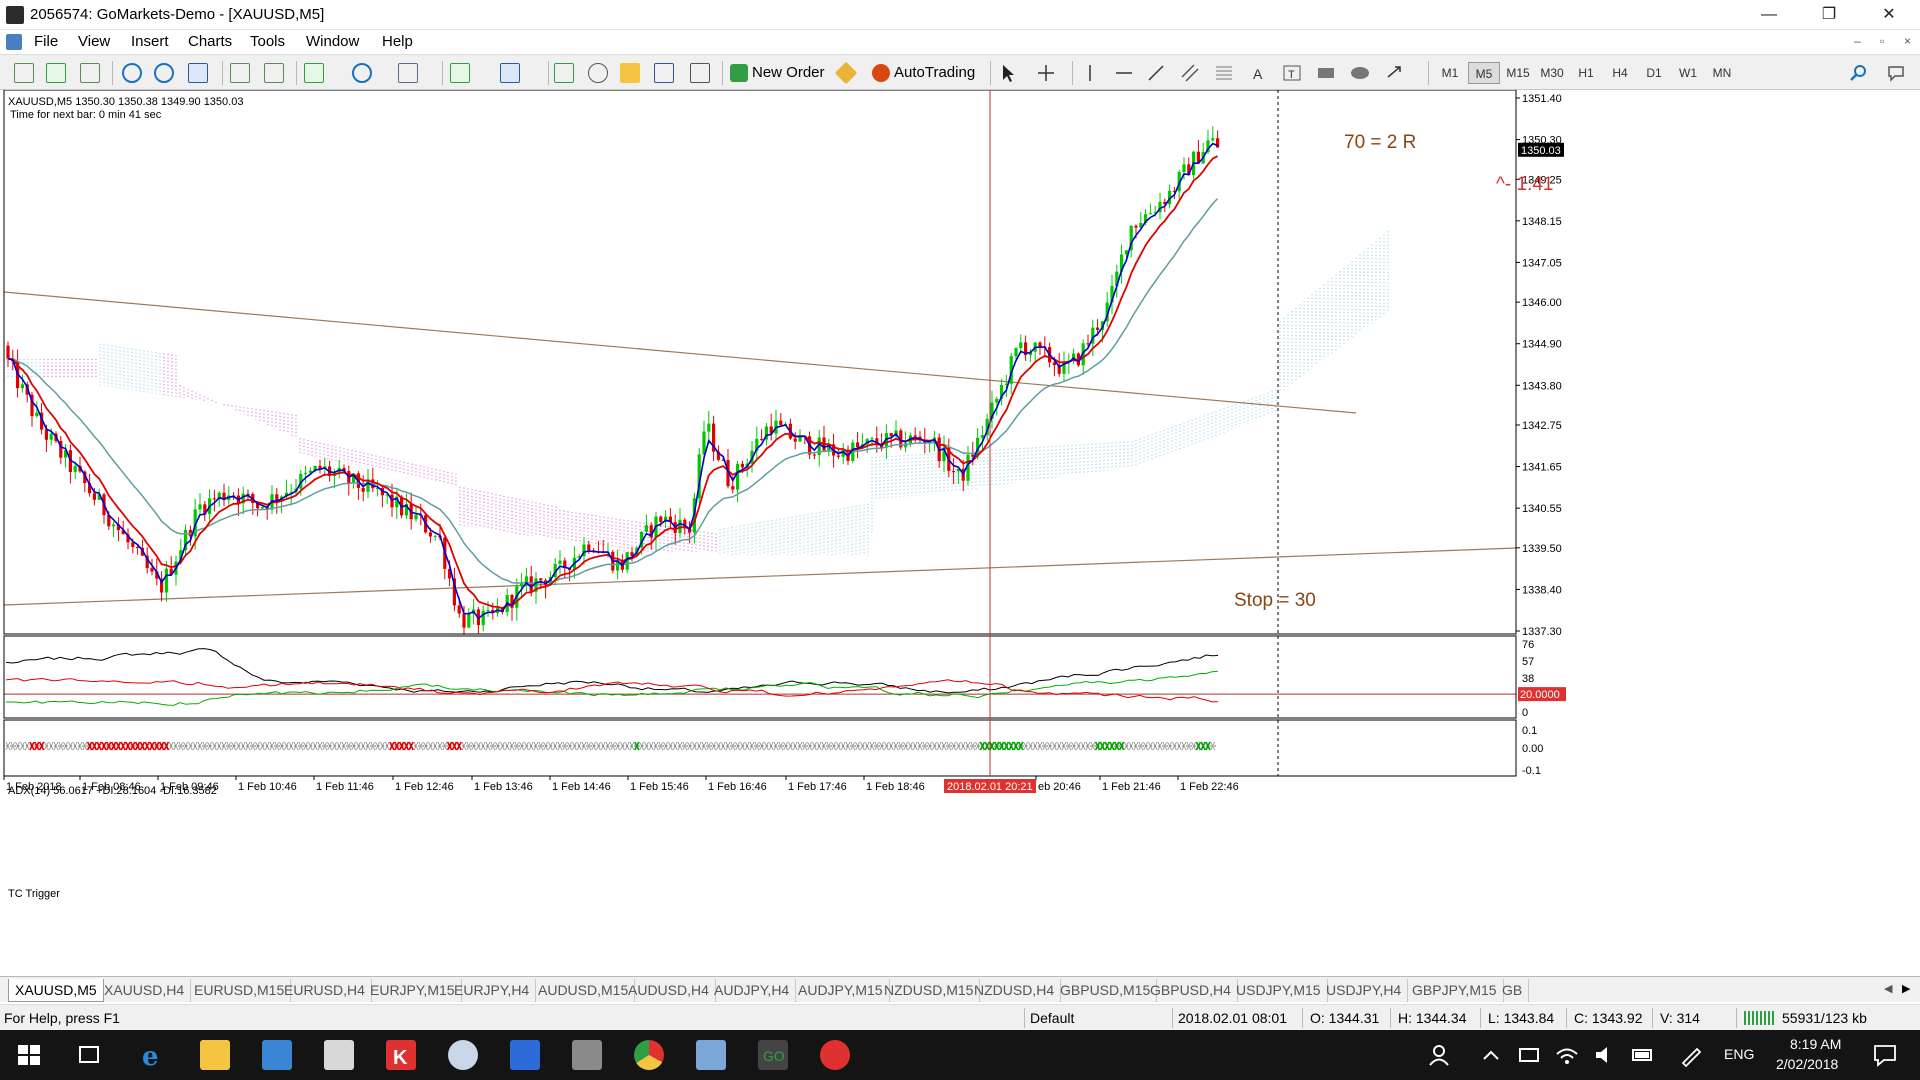  I want to click on chart-tab-usdjpy-m15: USDJPY,M15, so click(1279, 990).